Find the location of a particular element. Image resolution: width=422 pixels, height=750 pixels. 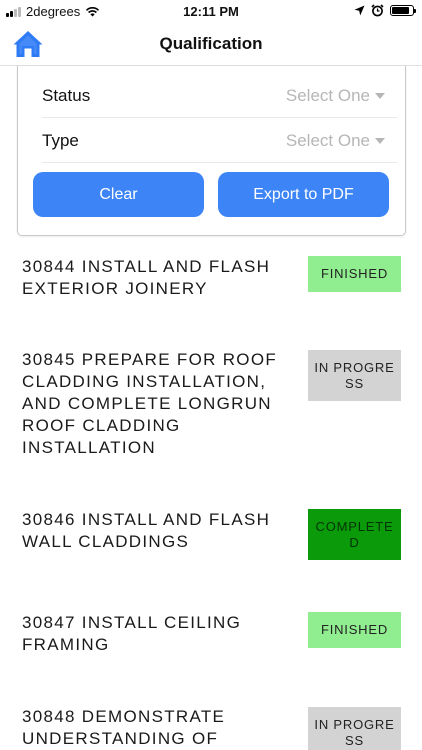

battery-icon is located at coordinates (403, 10).